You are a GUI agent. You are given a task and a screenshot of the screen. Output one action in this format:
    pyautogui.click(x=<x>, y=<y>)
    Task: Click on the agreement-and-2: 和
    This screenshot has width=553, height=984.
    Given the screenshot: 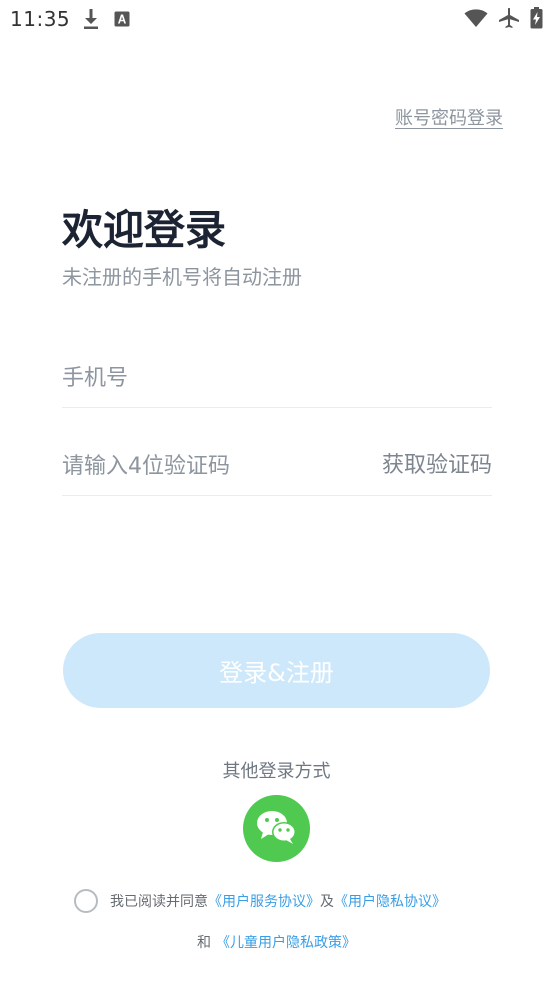 What is the action you would take?
    pyautogui.click(x=203, y=943)
    